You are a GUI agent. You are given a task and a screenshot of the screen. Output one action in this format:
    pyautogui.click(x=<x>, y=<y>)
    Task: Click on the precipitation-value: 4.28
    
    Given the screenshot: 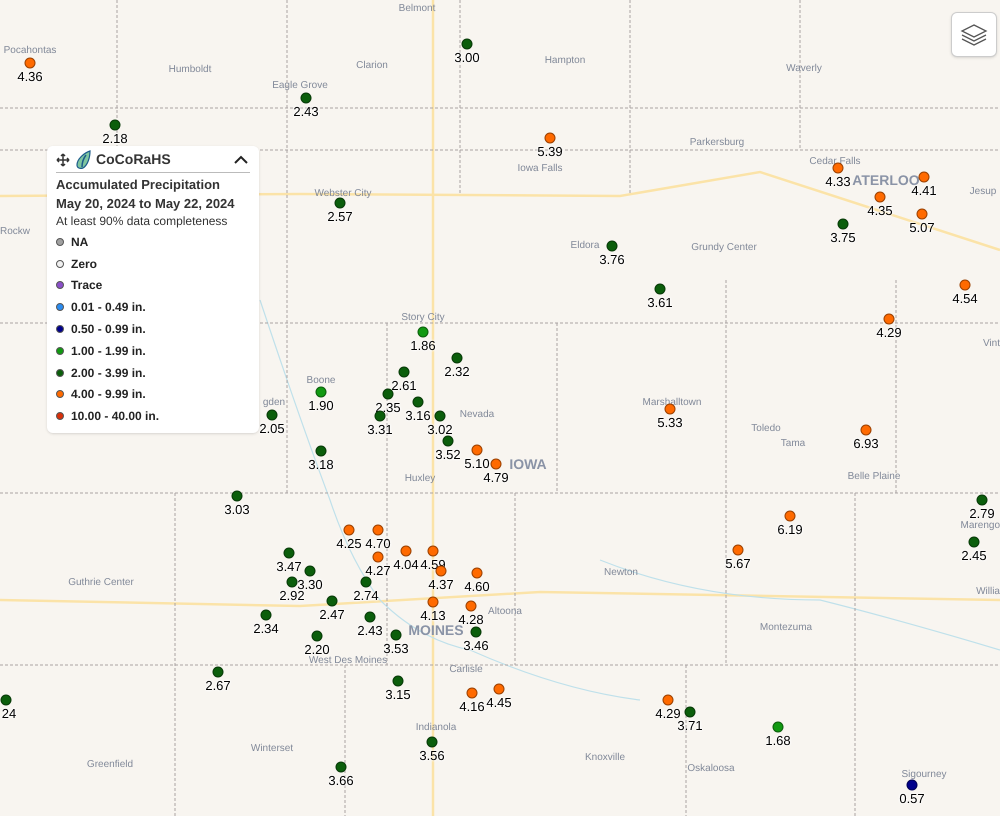 What is the action you would take?
    pyautogui.click(x=471, y=619)
    